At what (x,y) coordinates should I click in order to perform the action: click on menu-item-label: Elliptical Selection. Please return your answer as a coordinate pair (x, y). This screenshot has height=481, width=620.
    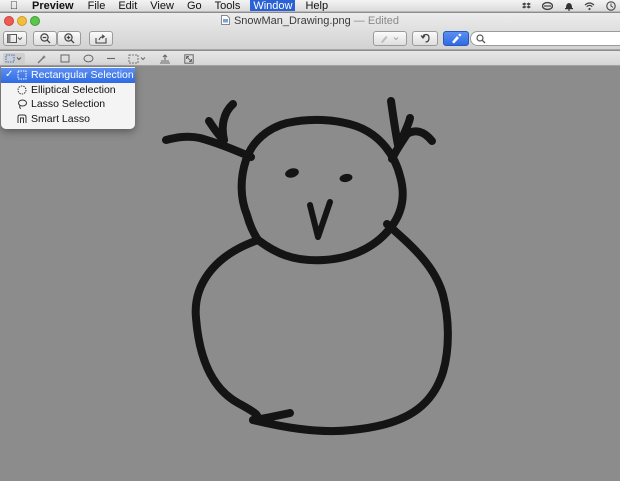
    Looking at the image, I should click on (73, 89).